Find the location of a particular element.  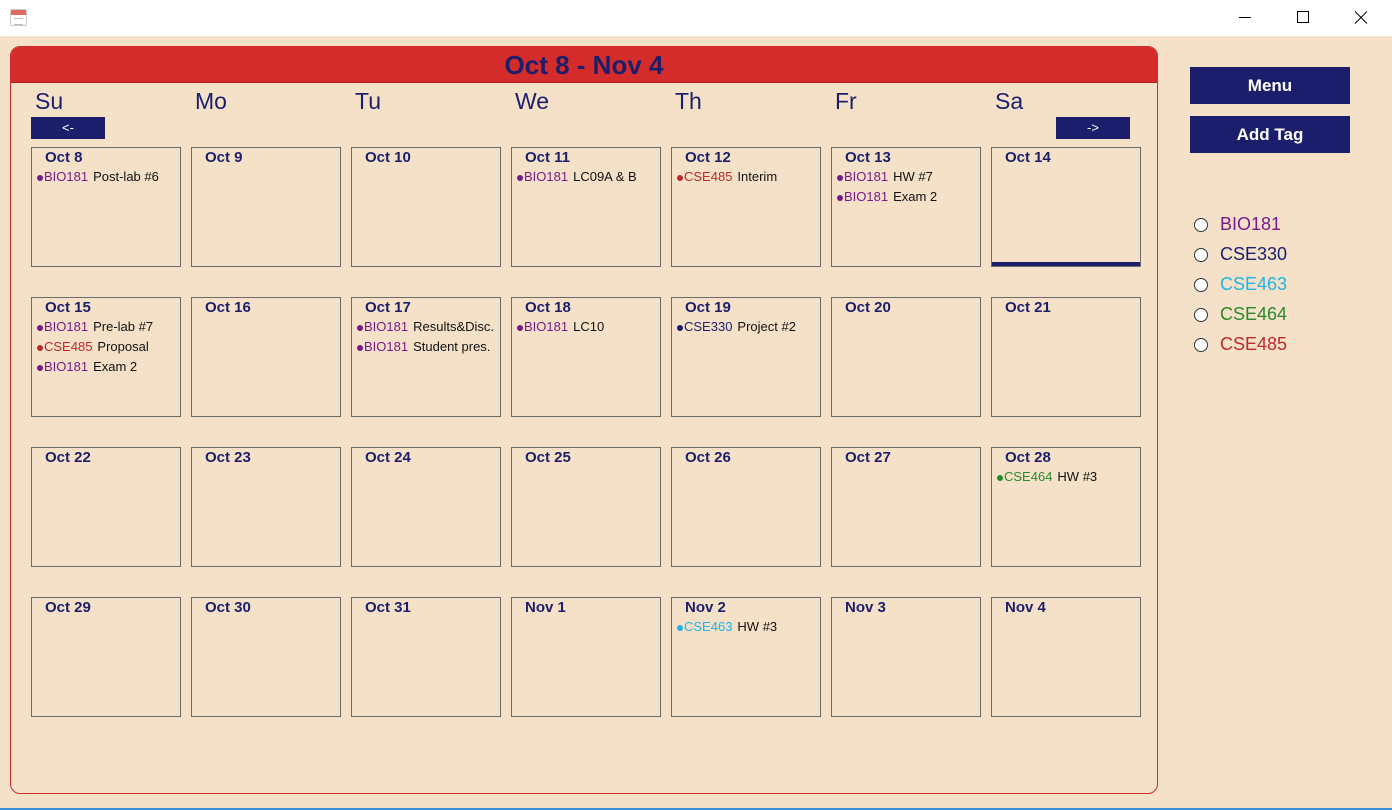

day-cell: Oct 24 is located at coordinates (426, 507).